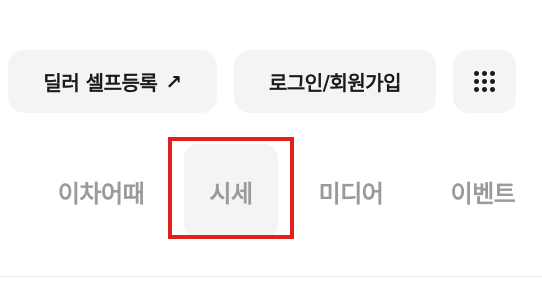 This screenshot has width=542, height=288. What do you see at coordinates (231, 191) in the screenshot?
I see `tab-market-price: 시세` at bounding box center [231, 191].